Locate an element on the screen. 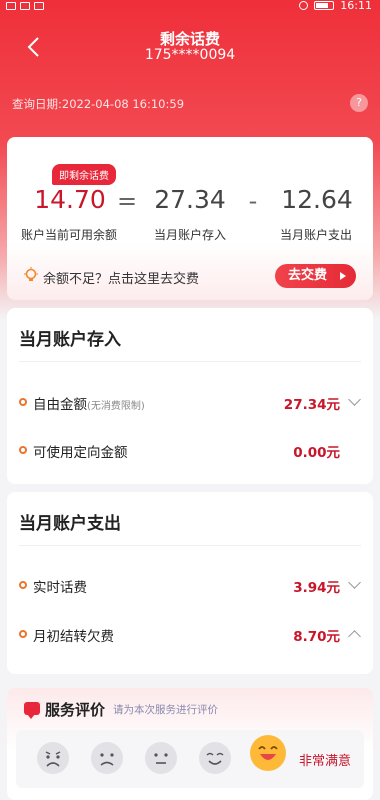 The height and width of the screenshot is (800, 380). battery-icon is located at coordinates (324, 5).